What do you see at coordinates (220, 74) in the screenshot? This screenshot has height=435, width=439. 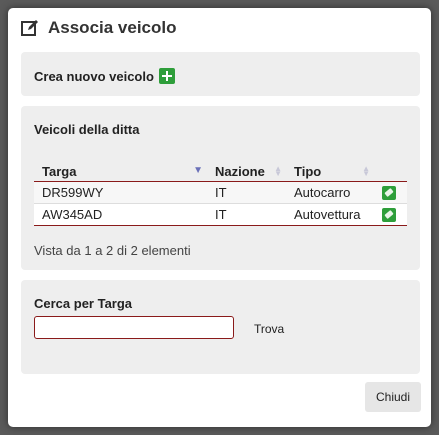 I see `crea-panel: Crea nuovo veicolo` at bounding box center [220, 74].